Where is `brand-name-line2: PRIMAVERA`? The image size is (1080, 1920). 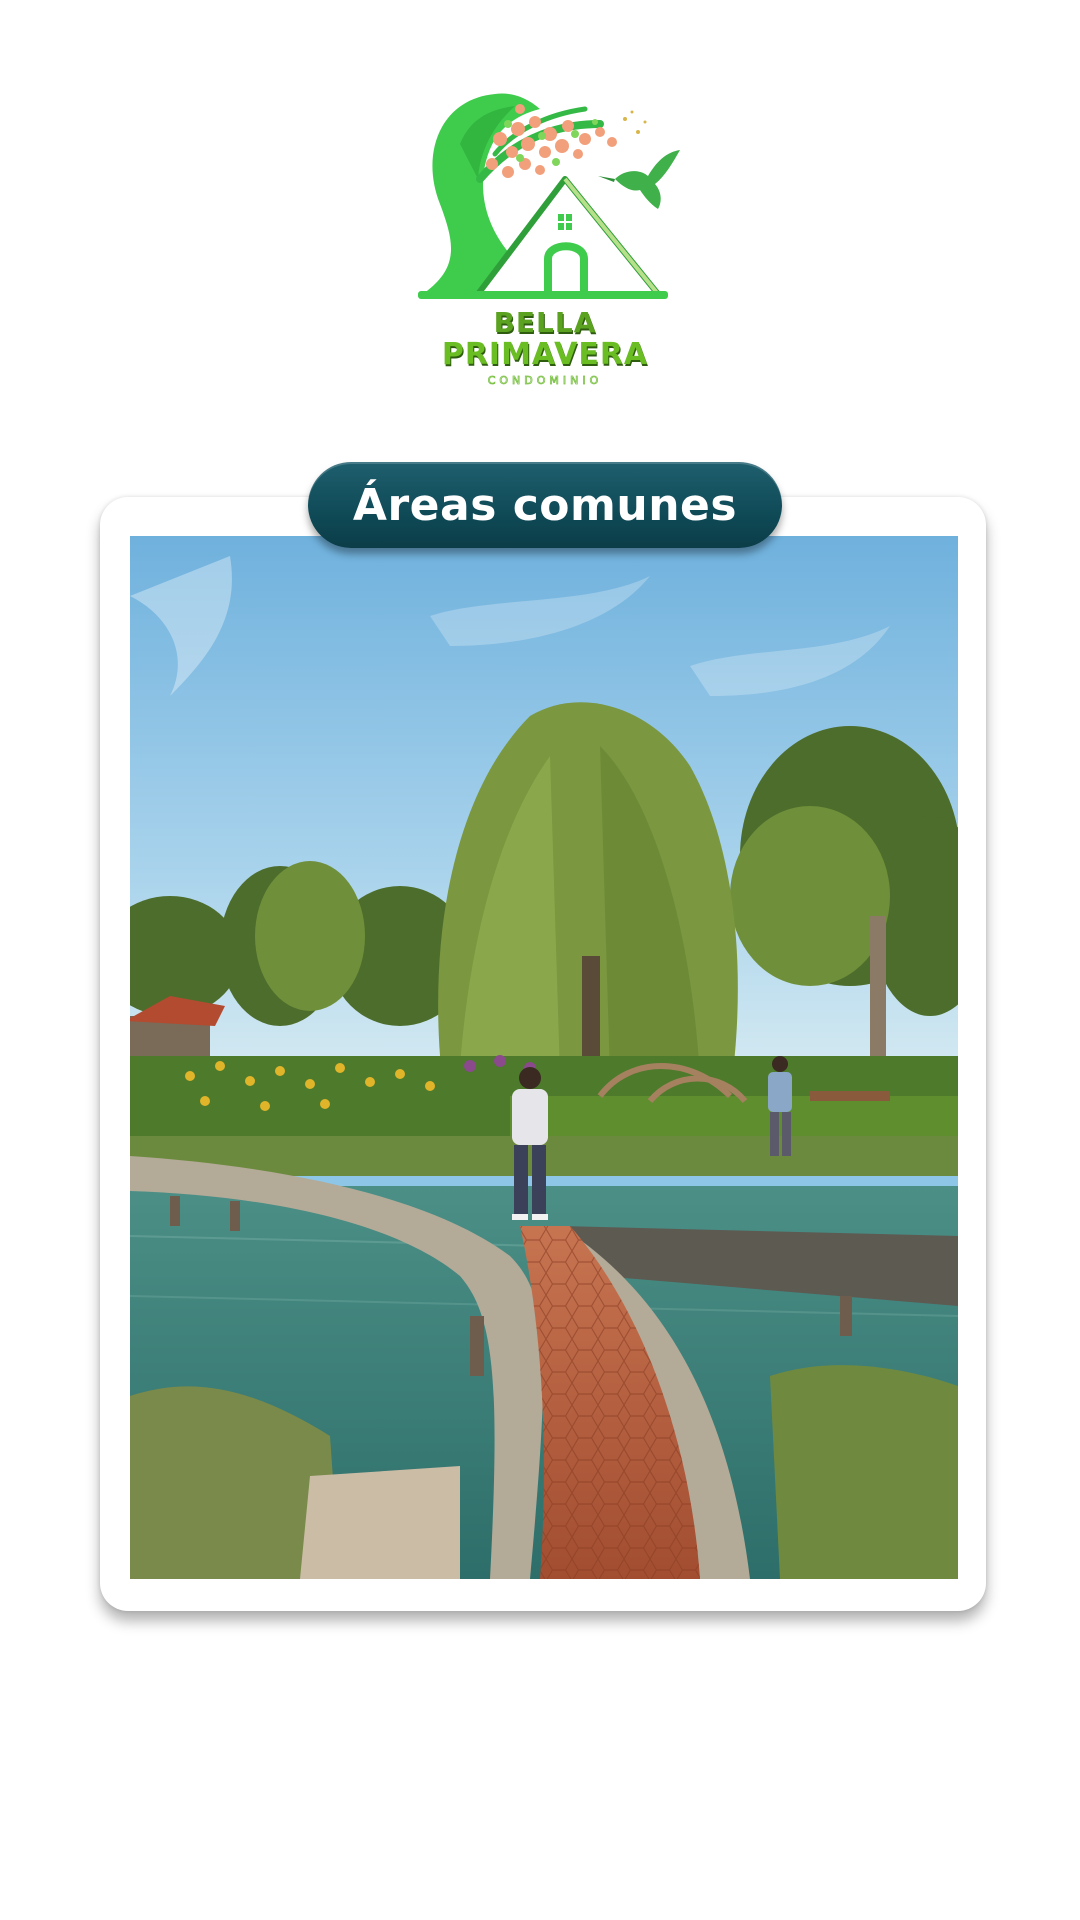 brand-name-line2: PRIMAVERA is located at coordinates (545, 354).